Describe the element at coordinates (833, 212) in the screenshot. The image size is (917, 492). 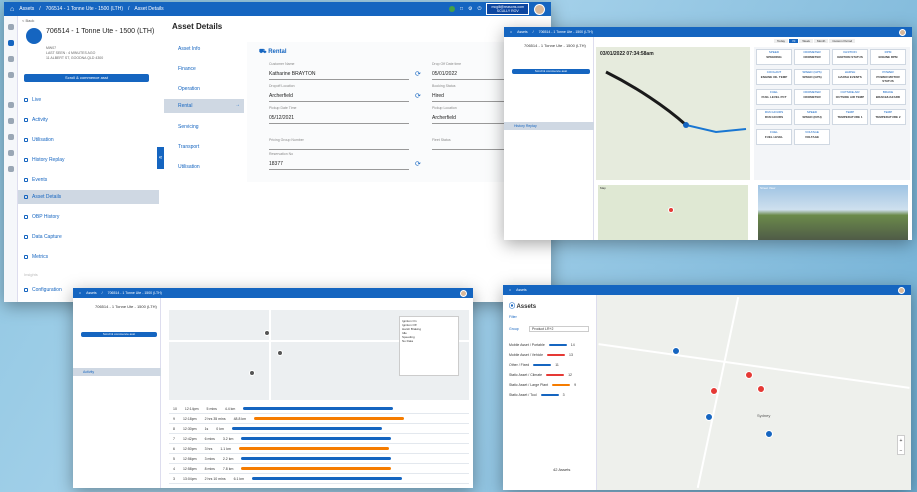
I see `street-view: Street View` at that location.